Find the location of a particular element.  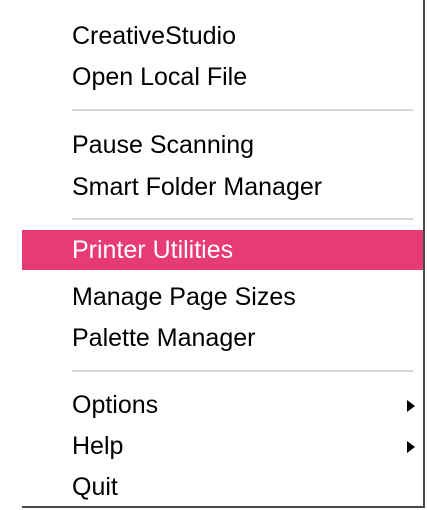

menu-item-label: Manage Page Sizes is located at coordinates (184, 297).